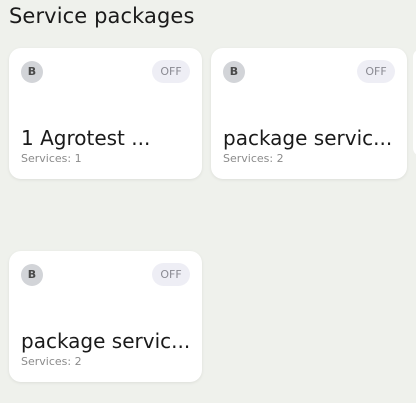 The width and height of the screenshot is (416, 403). What do you see at coordinates (51, 158) in the screenshot?
I see `package-services-count: Services: 1` at bounding box center [51, 158].